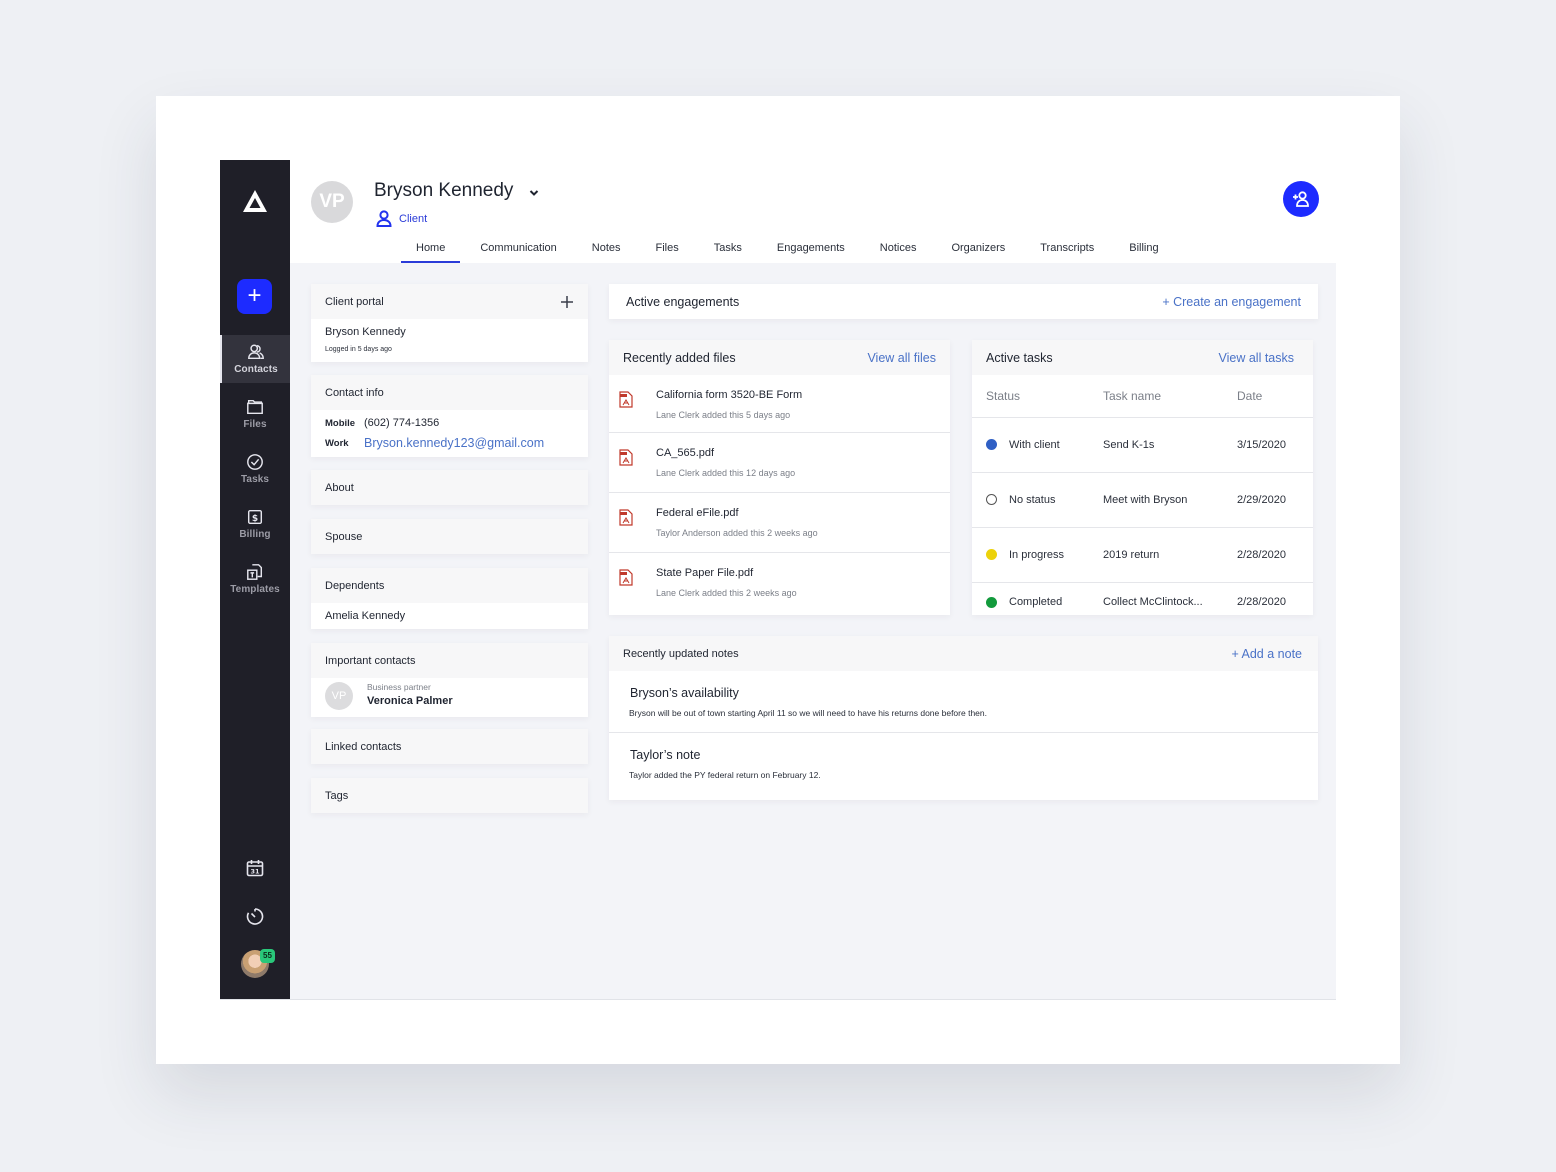 The image size is (1556, 1172). I want to click on contact-type: Client, so click(401, 218).